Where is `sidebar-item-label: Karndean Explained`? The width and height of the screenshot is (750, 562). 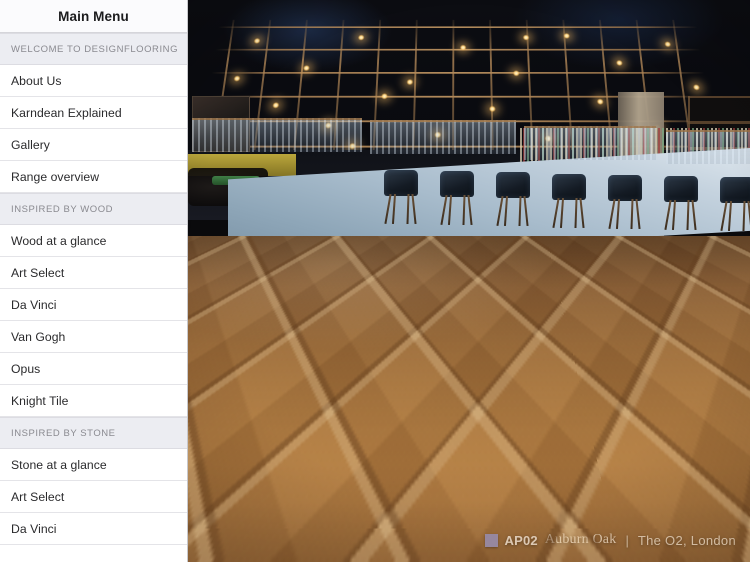 sidebar-item-label: Karndean Explained is located at coordinates (66, 112).